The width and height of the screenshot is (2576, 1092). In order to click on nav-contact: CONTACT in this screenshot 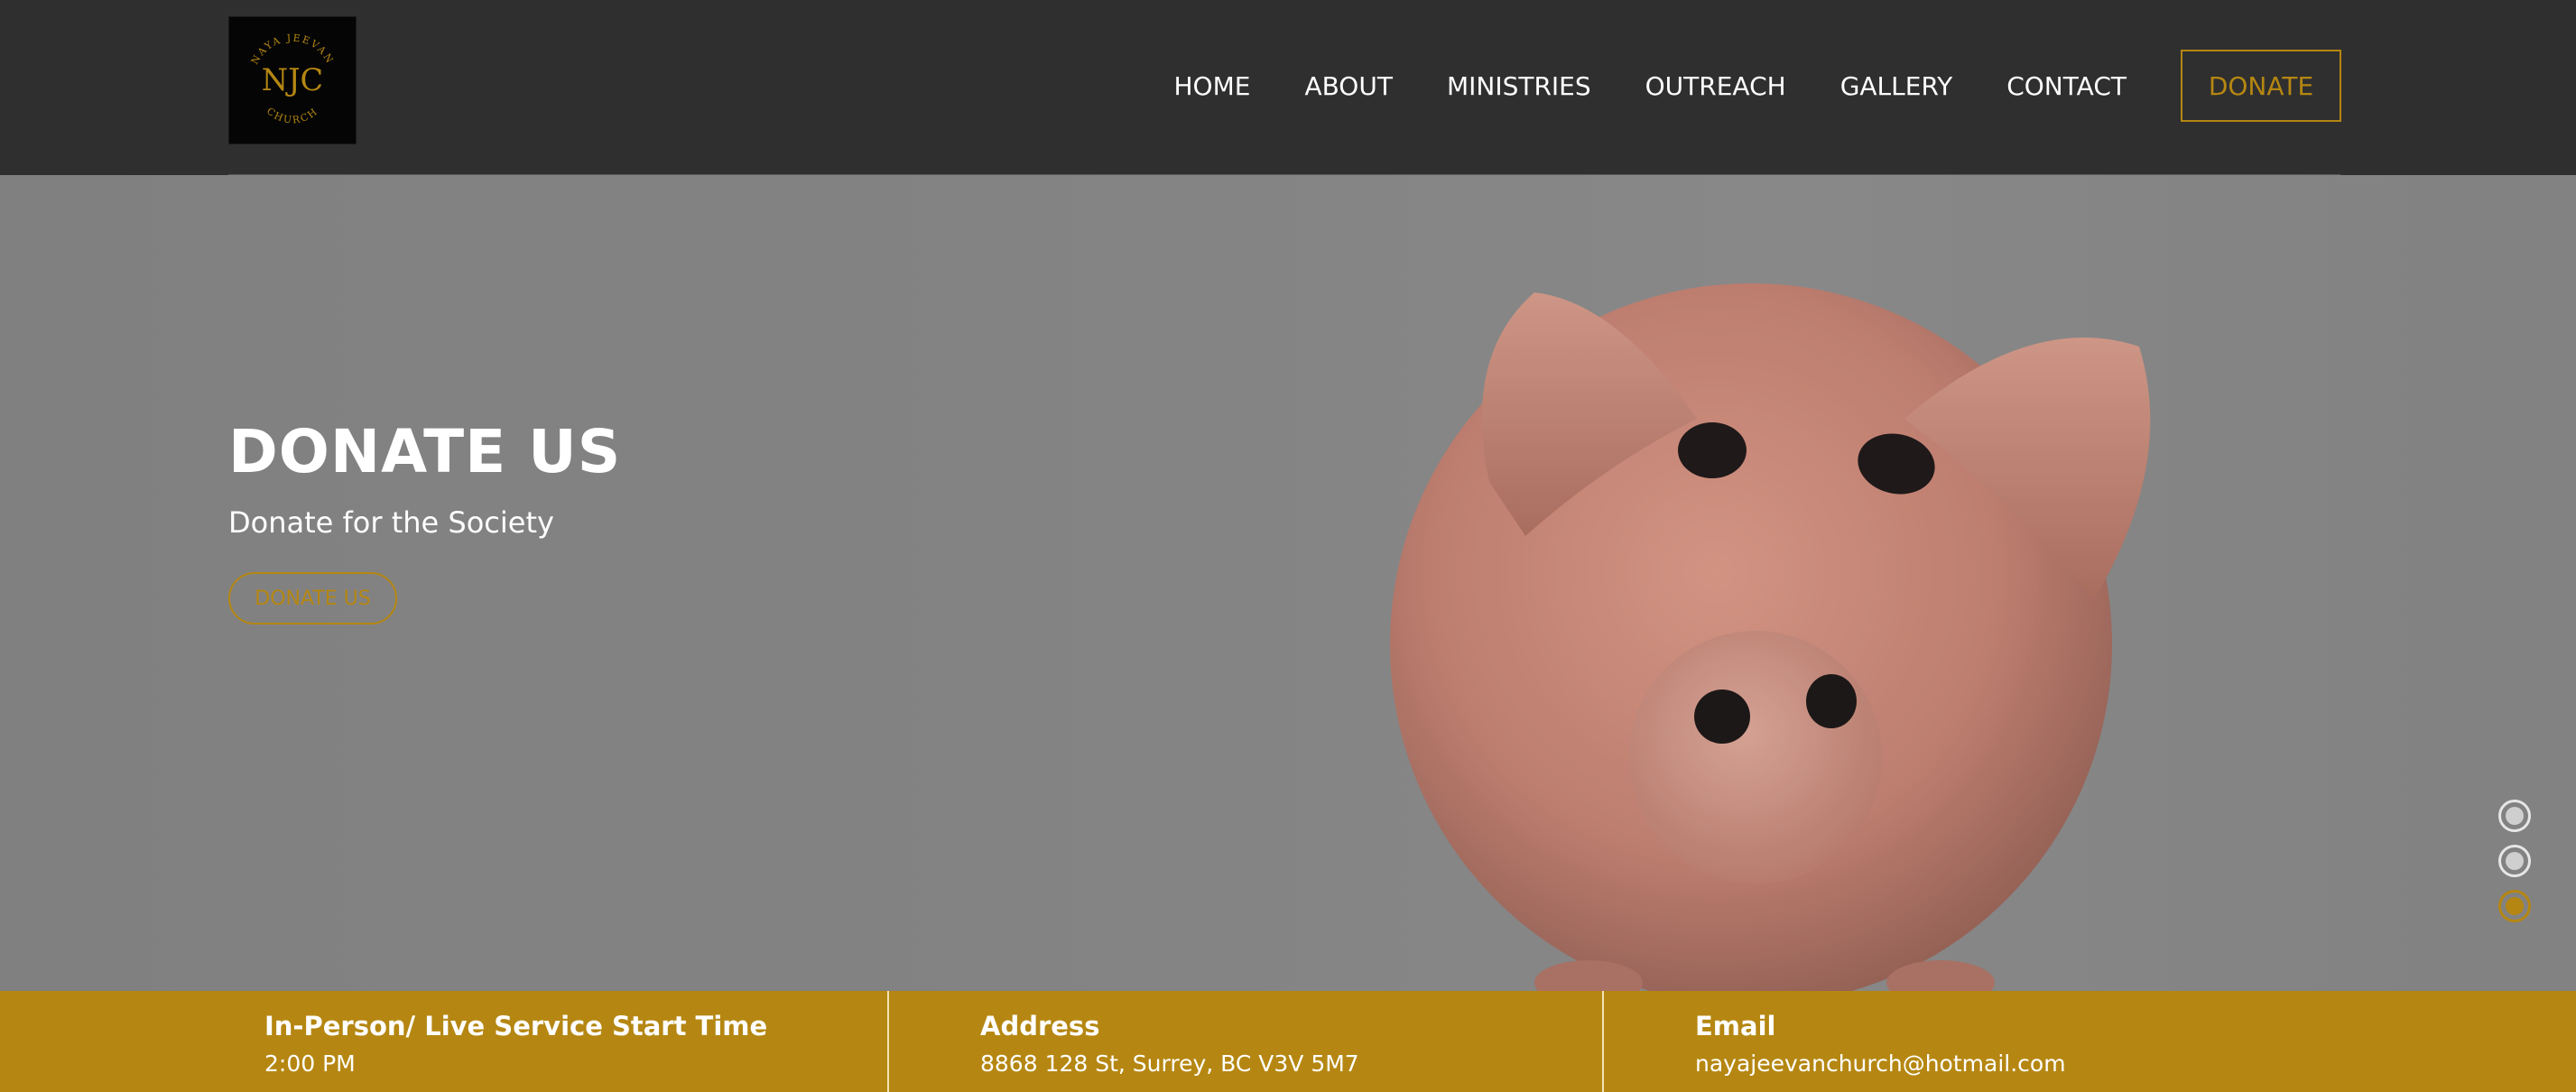, I will do `click(2066, 86)`.